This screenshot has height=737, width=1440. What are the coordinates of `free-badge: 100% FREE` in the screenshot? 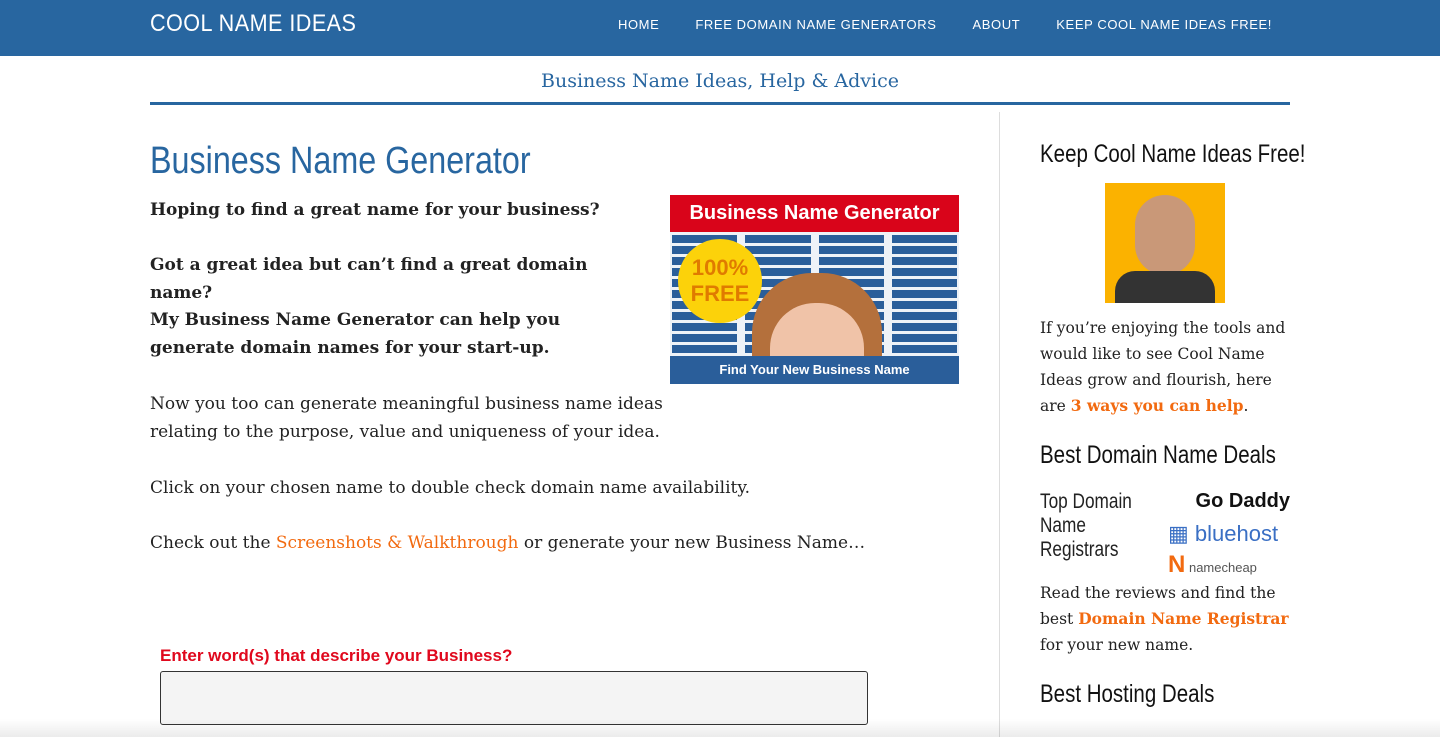 It's located at (720, 281).